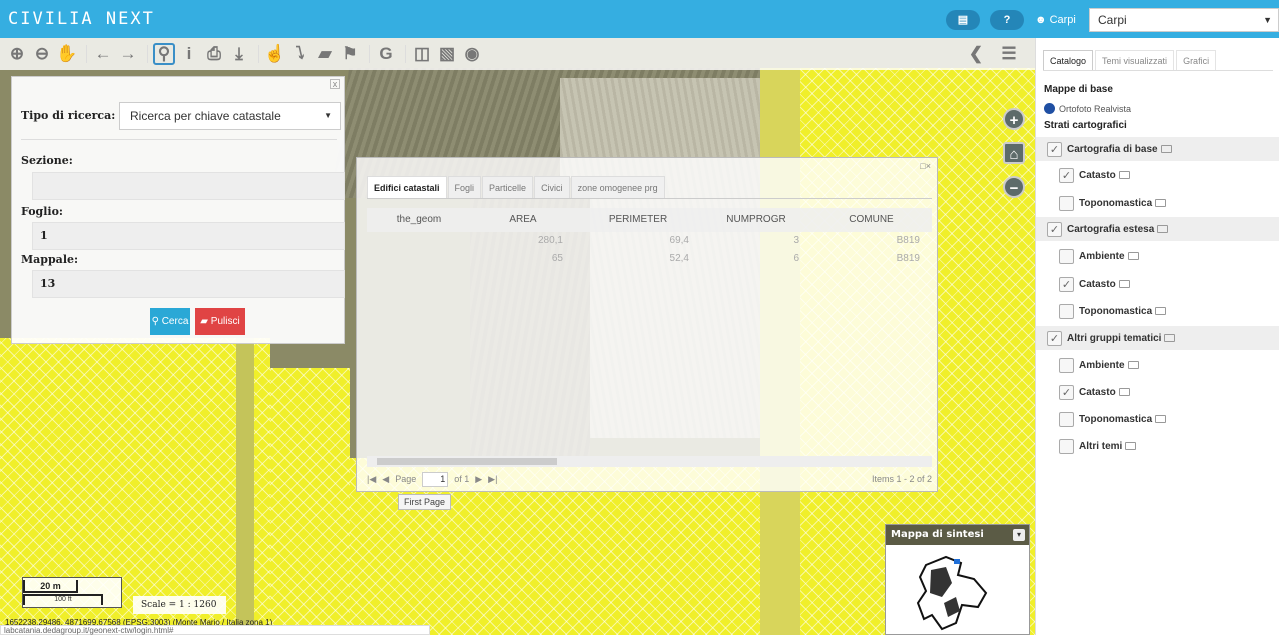 The image size is (1279, 635). I want to click on map-zoom-in-button: +, so click(1014, 119).